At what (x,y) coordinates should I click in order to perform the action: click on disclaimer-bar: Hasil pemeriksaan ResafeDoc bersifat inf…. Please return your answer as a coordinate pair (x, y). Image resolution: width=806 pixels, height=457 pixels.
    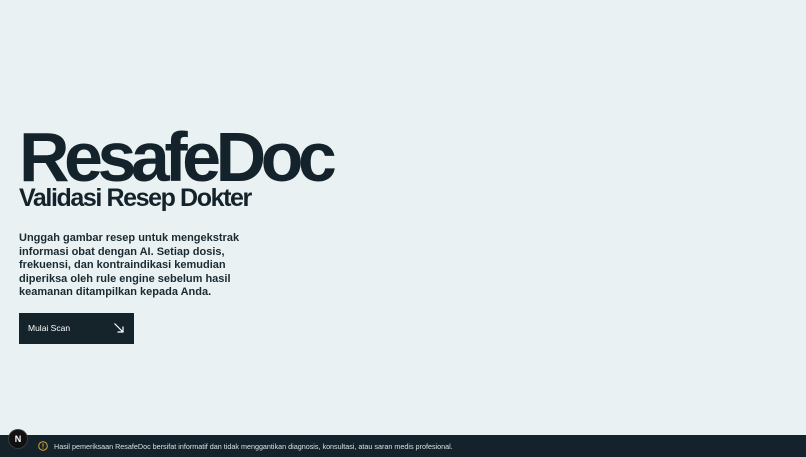
    Looking at the image, I should click on (403, 446).